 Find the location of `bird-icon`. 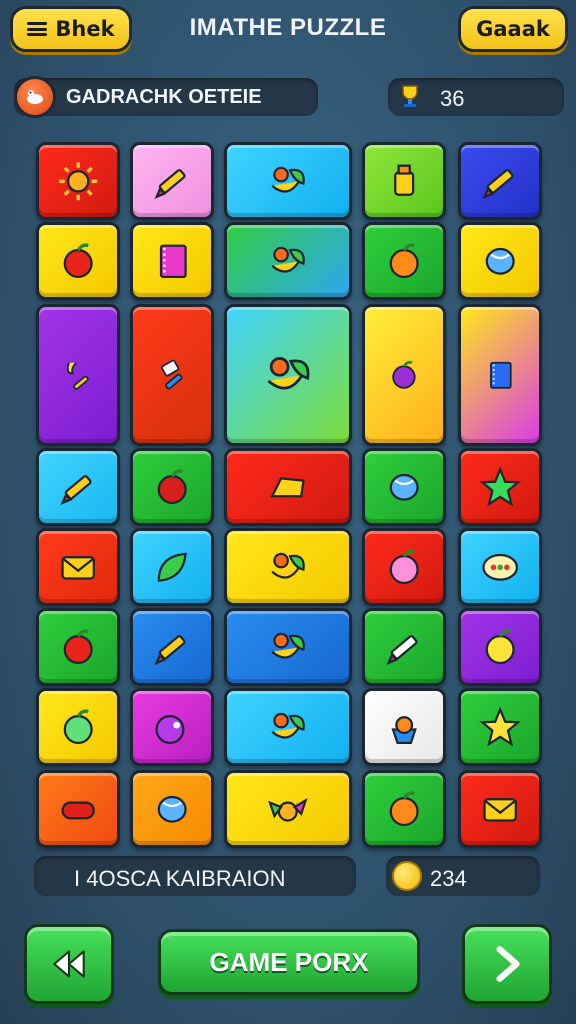

bird-icon is located at coordinates (288, 809).